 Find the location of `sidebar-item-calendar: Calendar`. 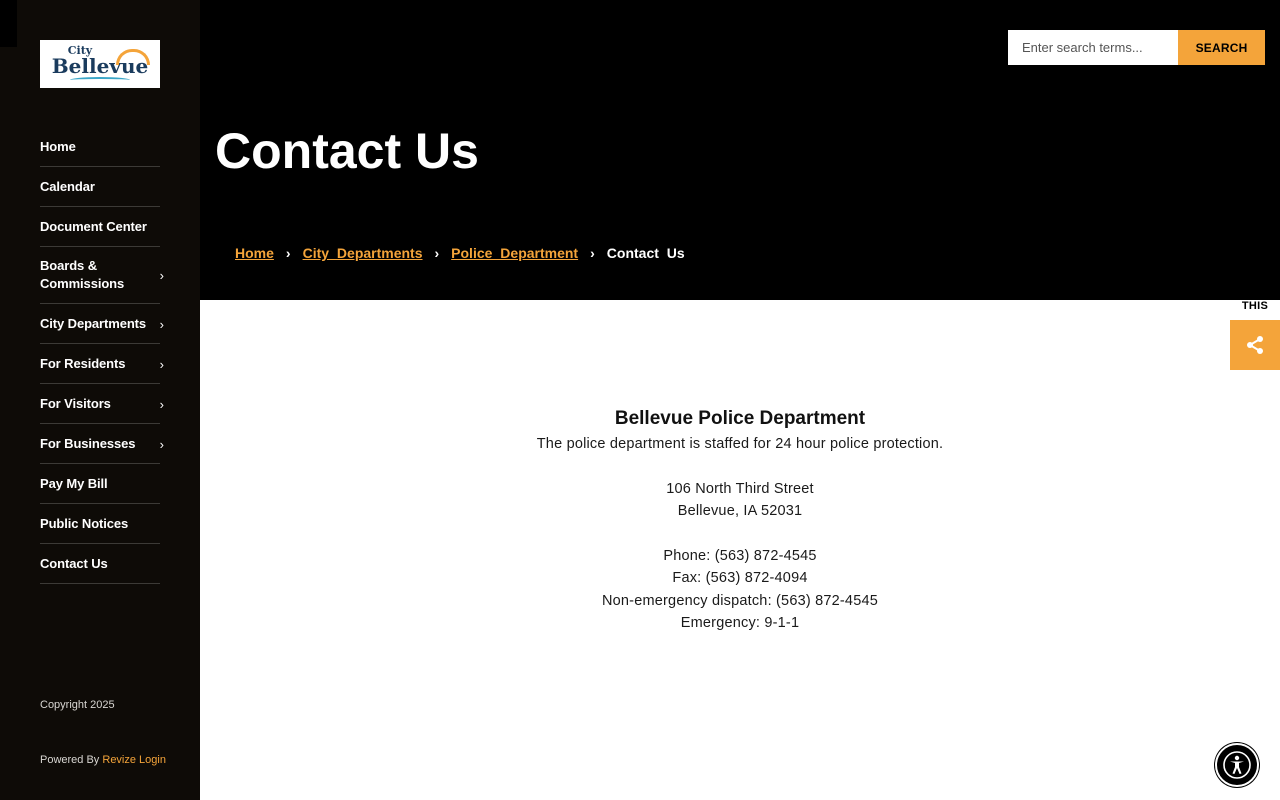

sidebar-item-calendar: Calendar is located at coordinates (100, 187).